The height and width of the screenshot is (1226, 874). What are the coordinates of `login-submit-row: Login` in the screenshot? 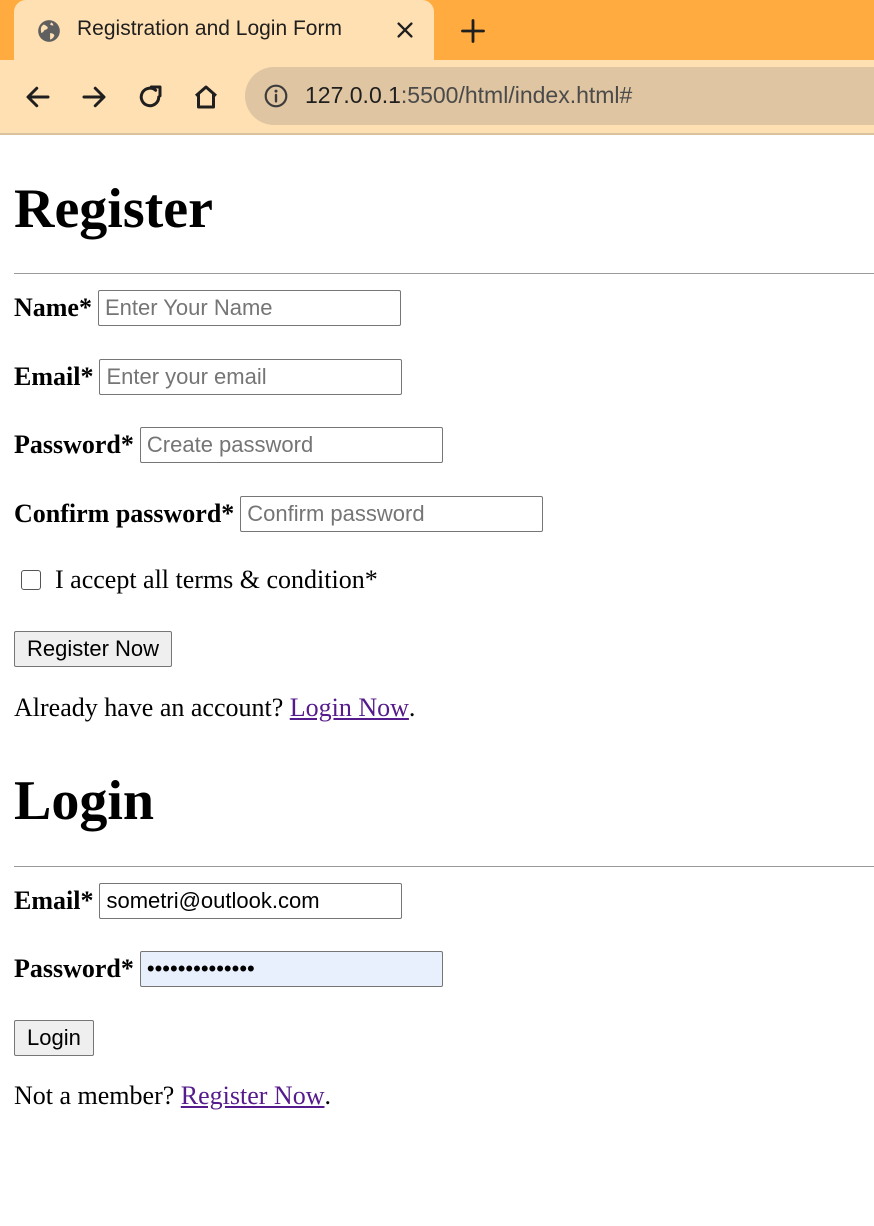 It's located at (54, 1038).